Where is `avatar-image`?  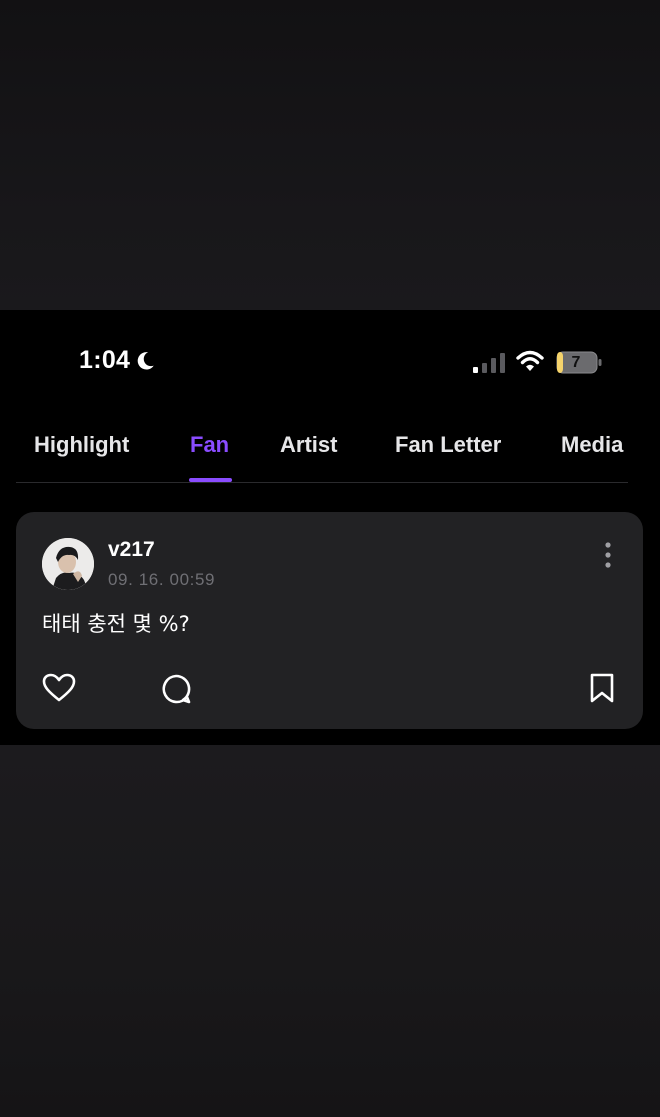
avatar-image is located at coordinates (68, 564).